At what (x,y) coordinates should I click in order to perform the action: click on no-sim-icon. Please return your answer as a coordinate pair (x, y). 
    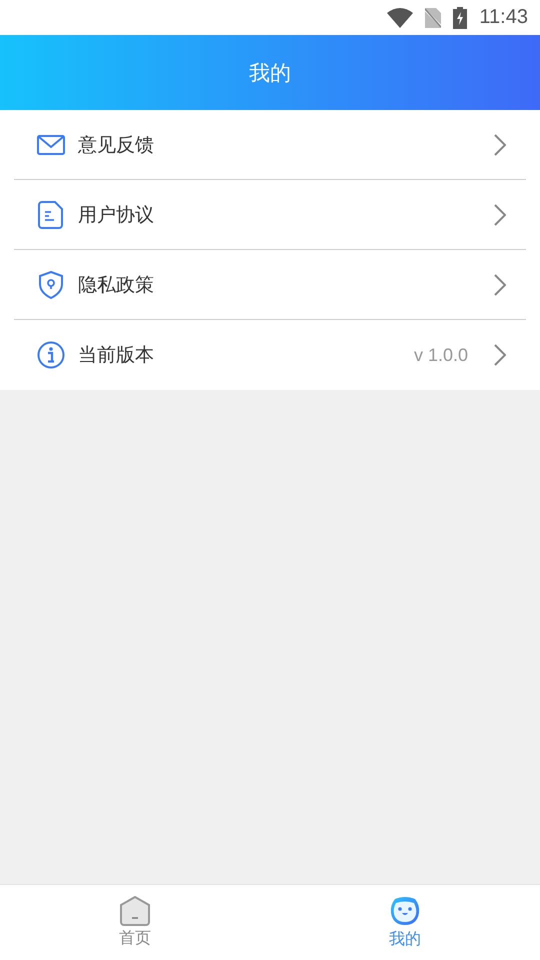
    Looking at the image, I should click on (433, 18).